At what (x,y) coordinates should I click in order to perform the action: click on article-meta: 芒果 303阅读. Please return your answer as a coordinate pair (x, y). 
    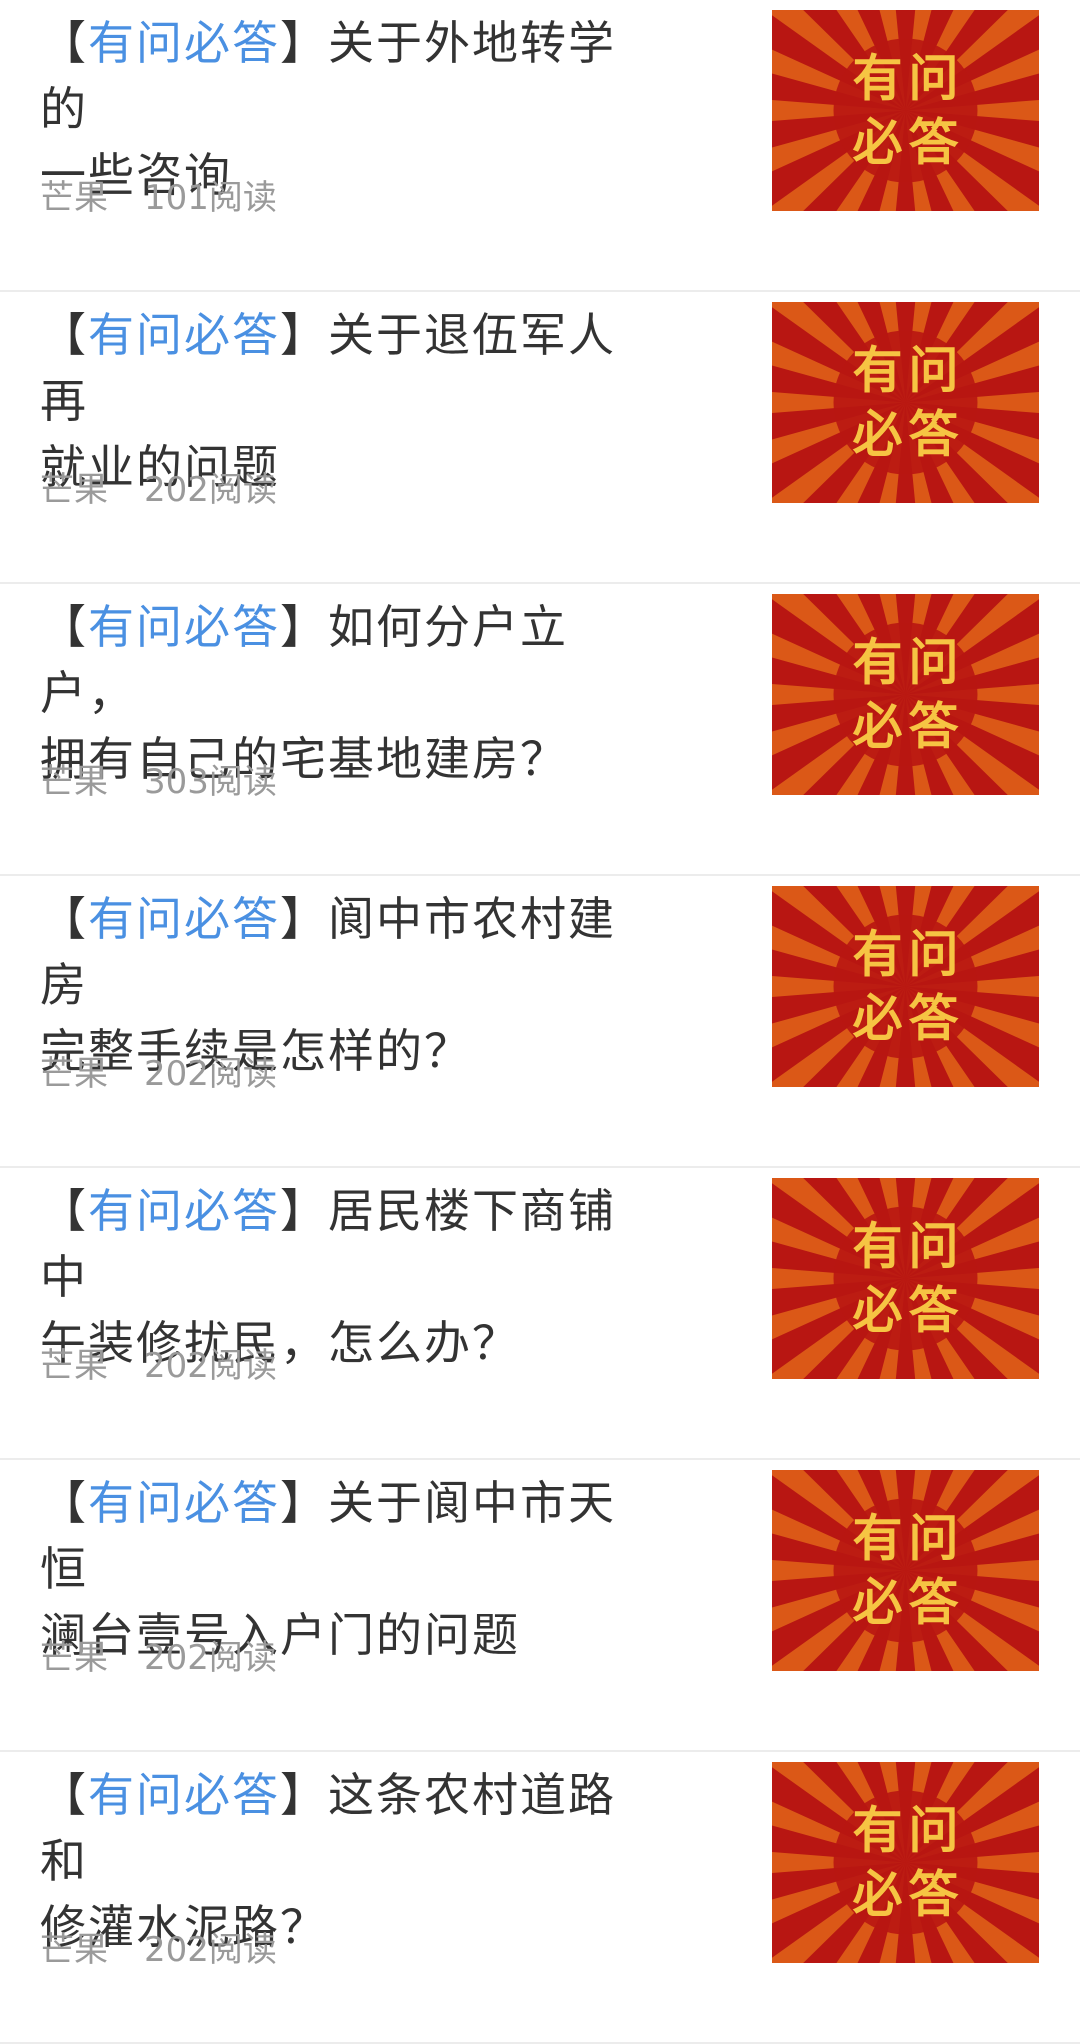
    Looking at the image, I should click on (158, 778).